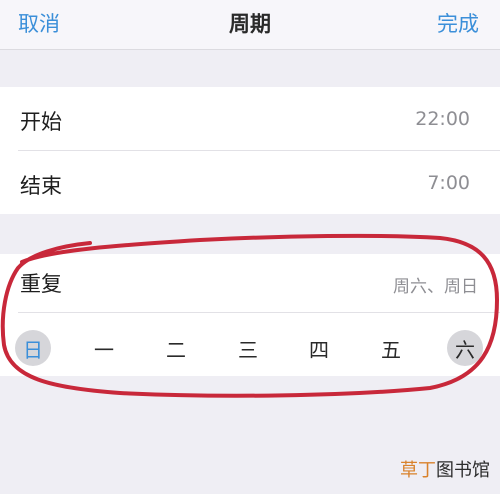 This screenshot has height=494, width=500. I want to click on end-time-value: 7:00, so click(448, 183).